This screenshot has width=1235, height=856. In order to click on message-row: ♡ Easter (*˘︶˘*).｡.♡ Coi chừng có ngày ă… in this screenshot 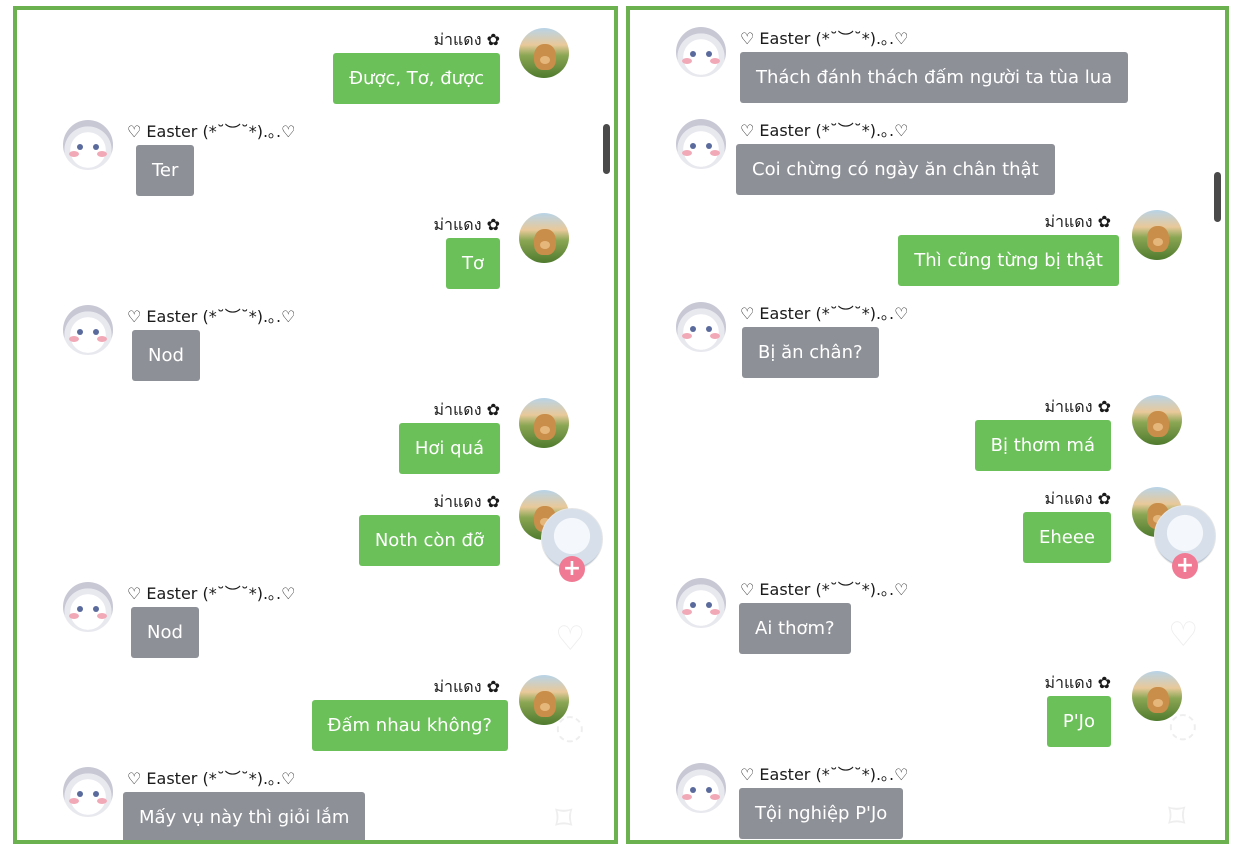, I will do `click(927, 155)`.